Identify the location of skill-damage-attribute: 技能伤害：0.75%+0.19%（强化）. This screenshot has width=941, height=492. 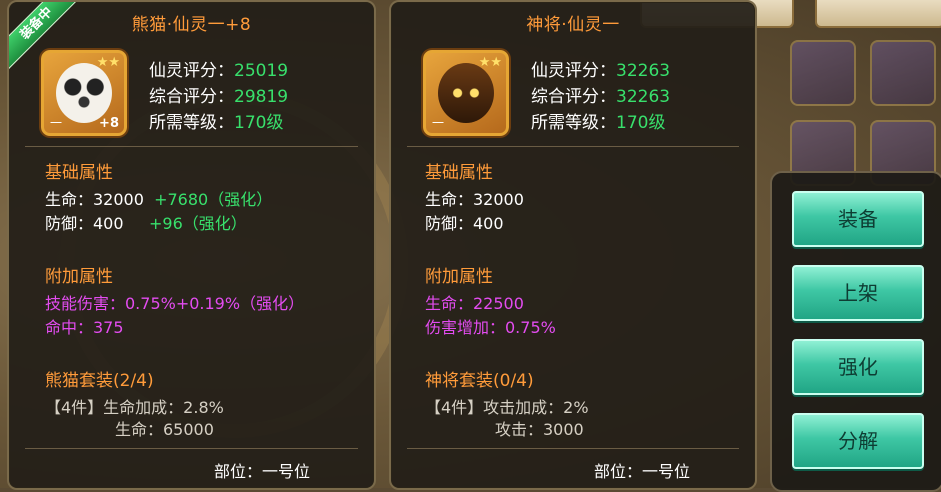
(175, 303).